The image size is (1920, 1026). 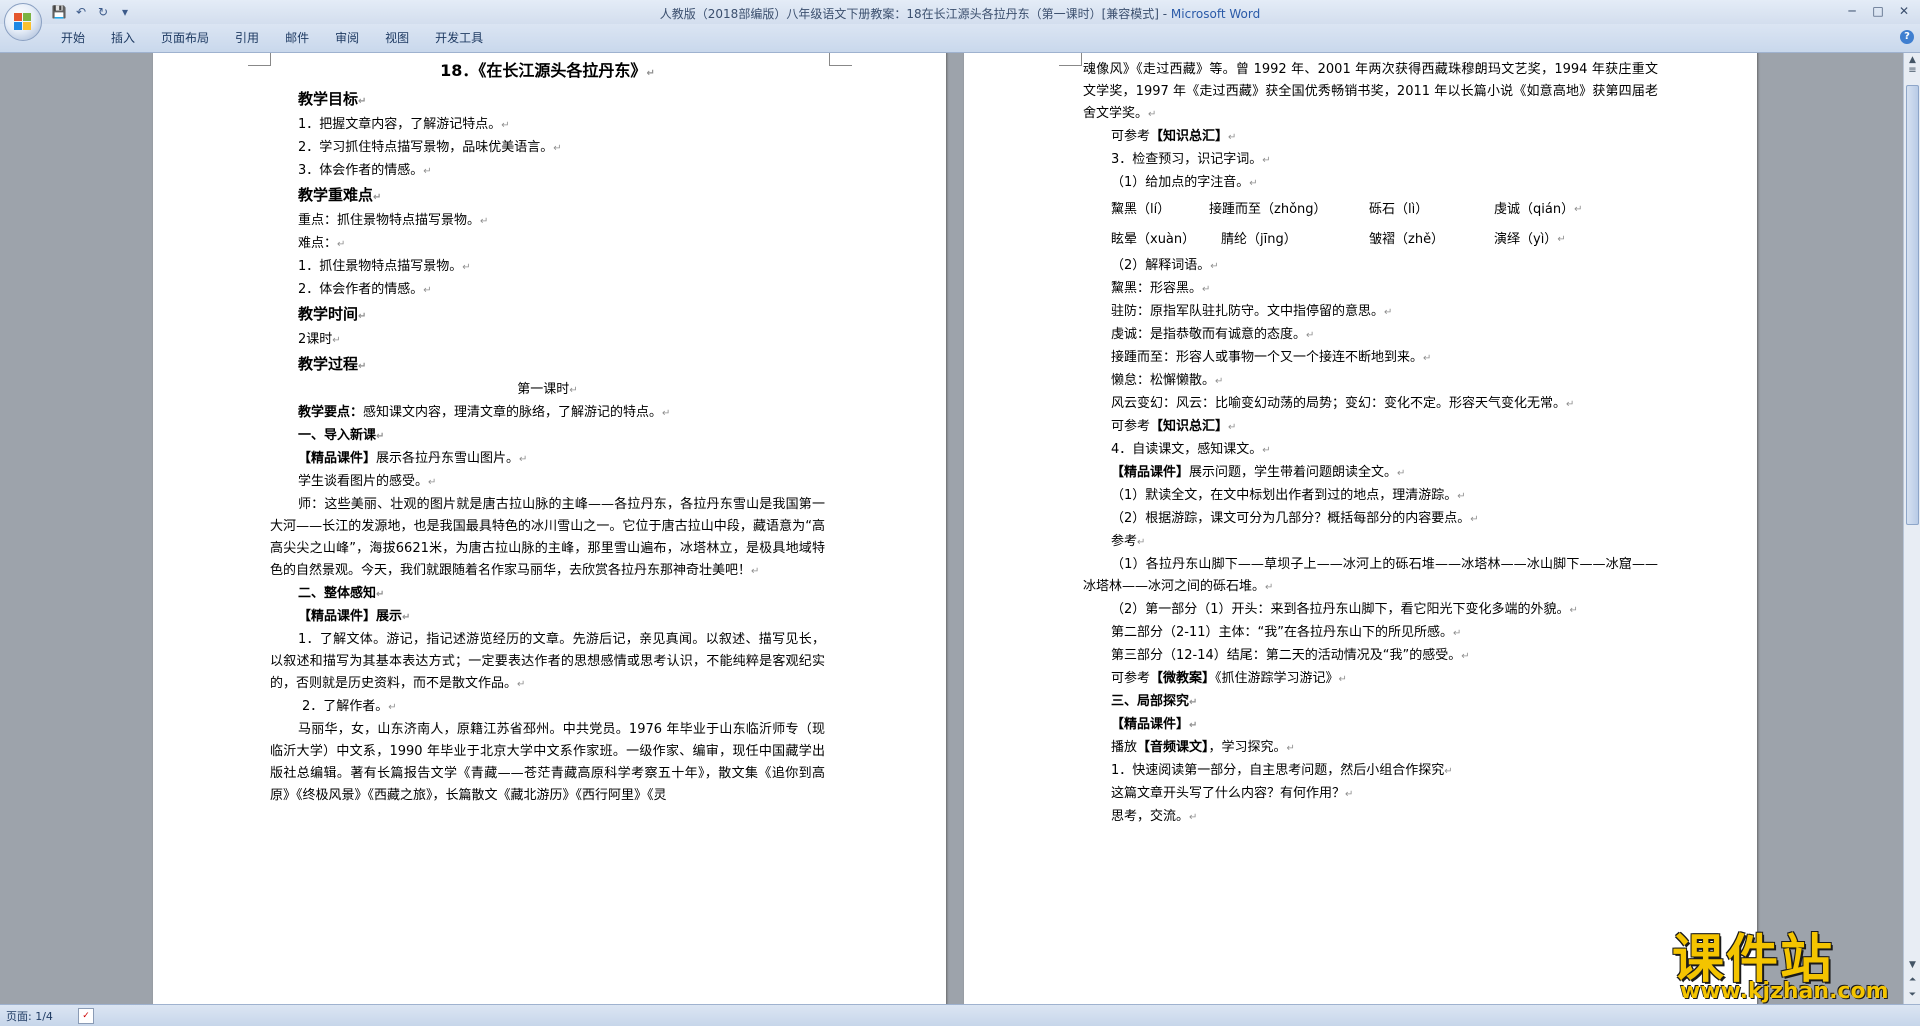 I want to click on tab-developer: 开发工具, so click(x=459, y=38).